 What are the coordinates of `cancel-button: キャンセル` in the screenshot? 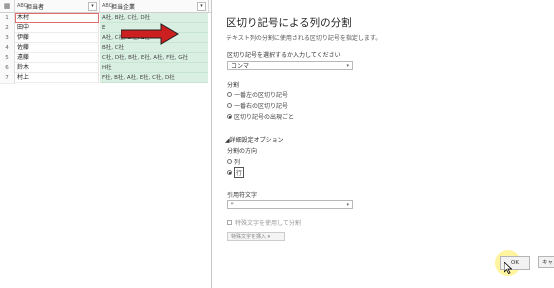 It's located at (546, 262).